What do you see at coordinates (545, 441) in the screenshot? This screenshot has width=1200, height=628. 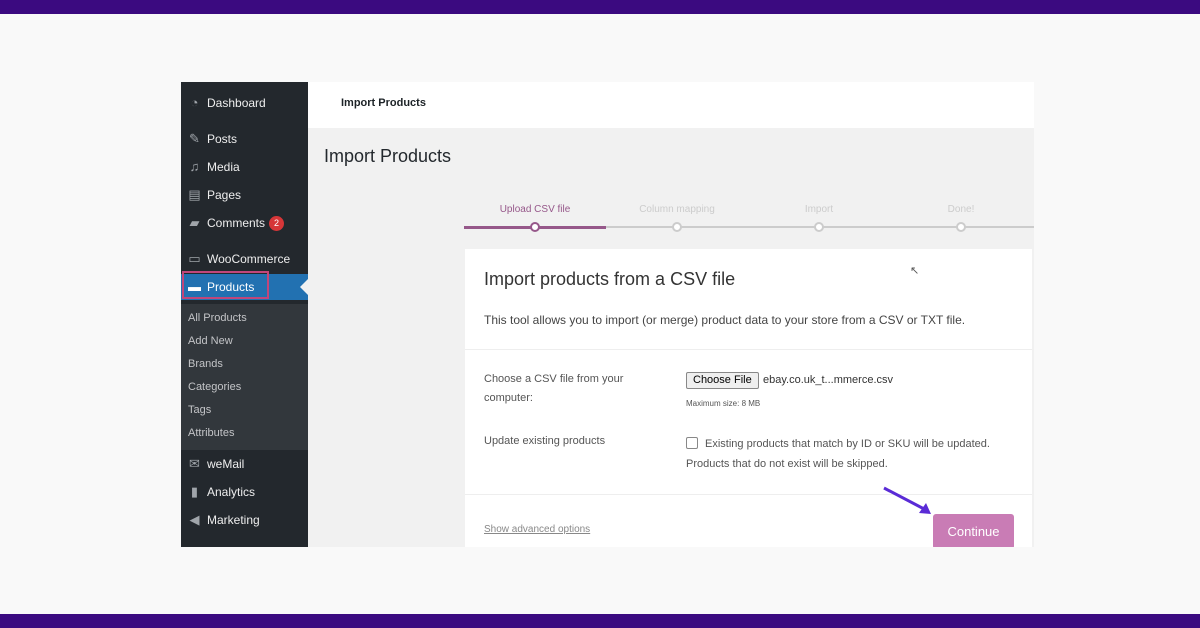 I see `update-label: Update existing products` at bounding box center [545, 441].